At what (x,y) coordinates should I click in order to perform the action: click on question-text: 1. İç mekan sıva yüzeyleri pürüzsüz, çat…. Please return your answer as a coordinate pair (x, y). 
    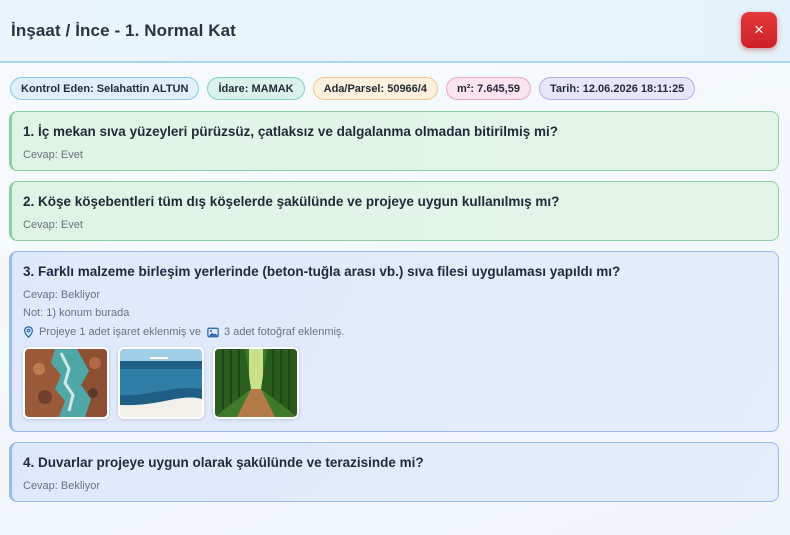
    Looking at the image, I should click on (290, 131).